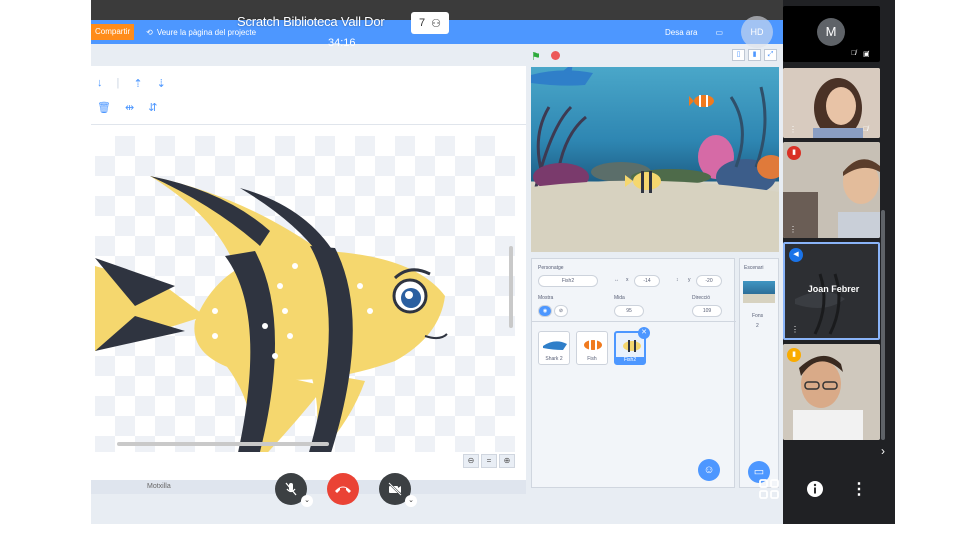 Image resolution: width=960 pixels, height=540 pixels. I want to click on end-call-button, so click(343, 489).